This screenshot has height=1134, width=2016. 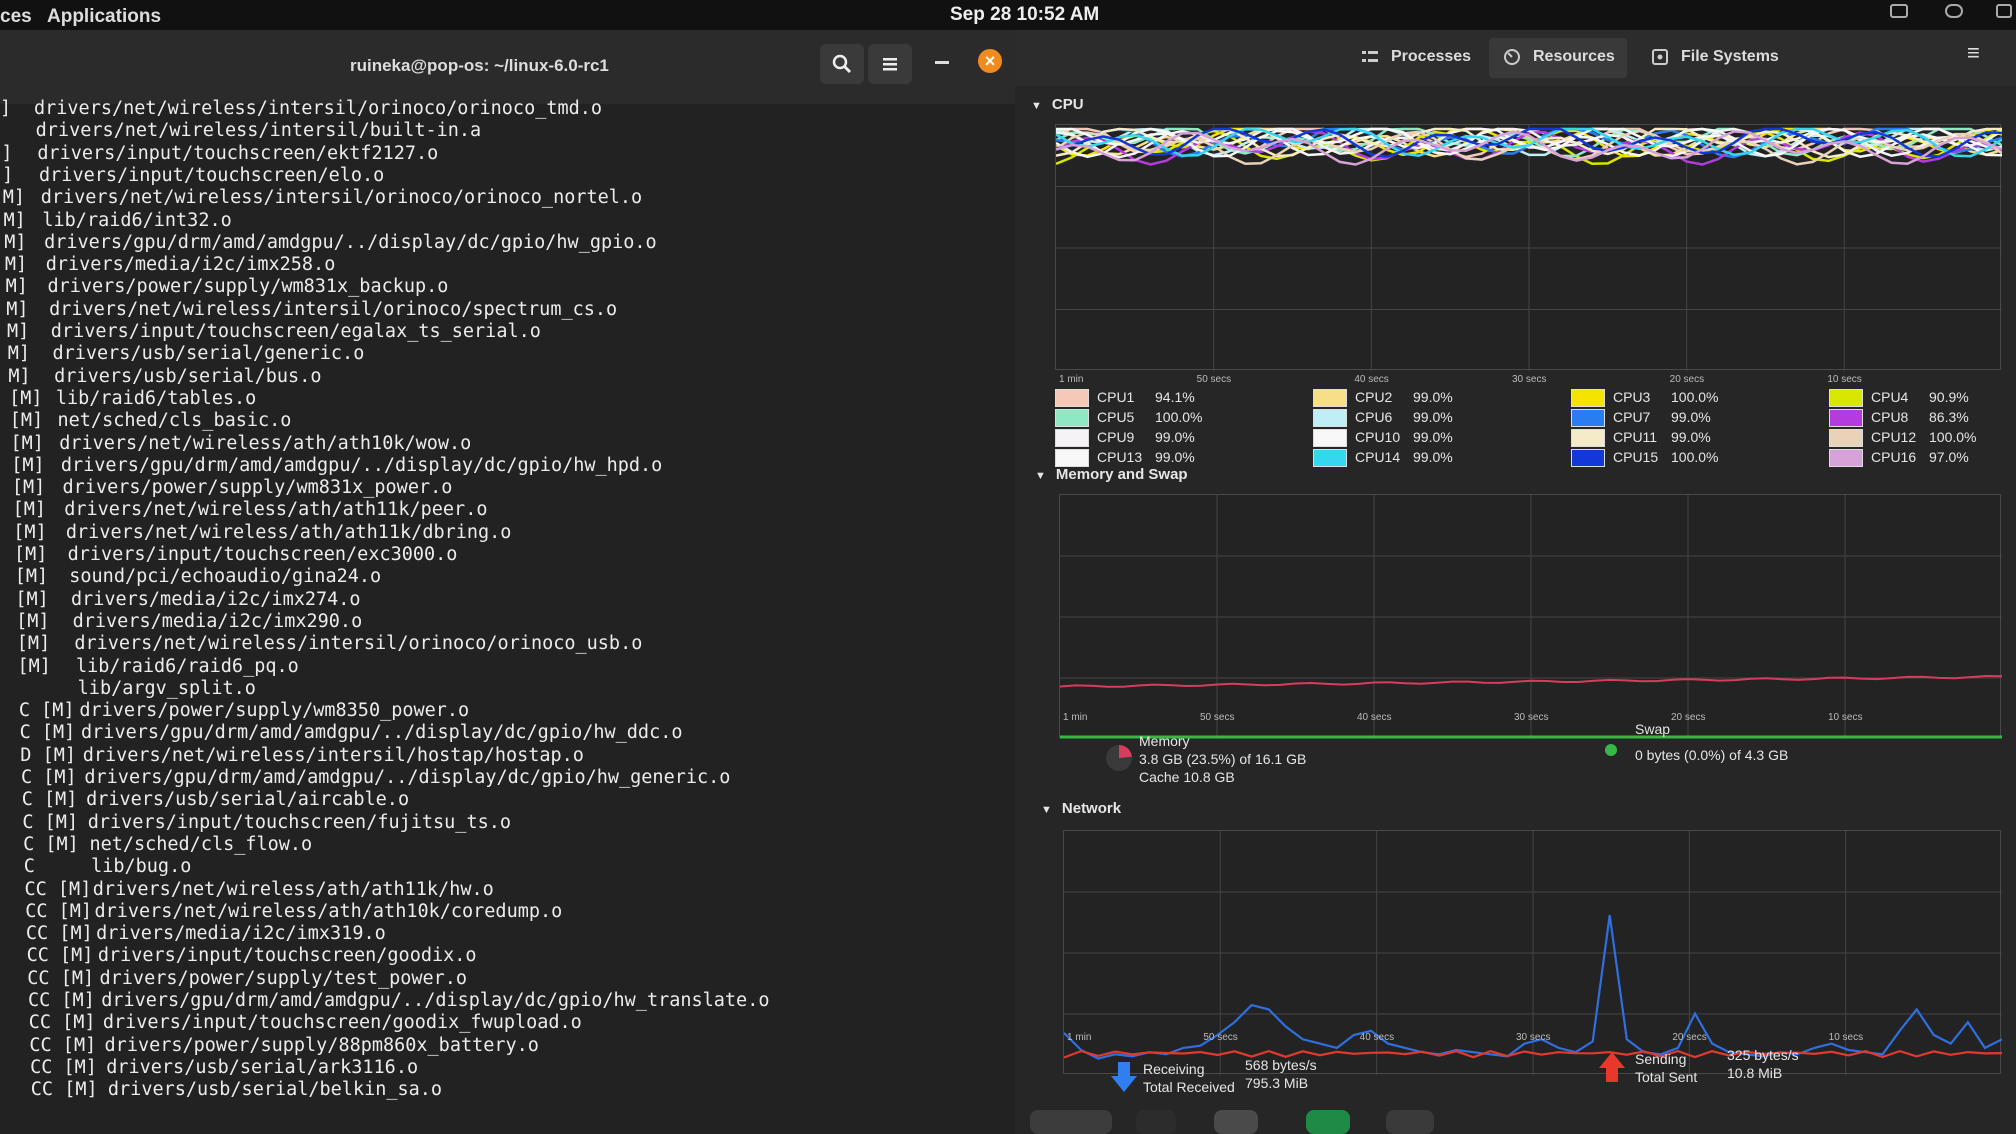 I want to click on cpu-history-graph, so click(x=1528, y=247).